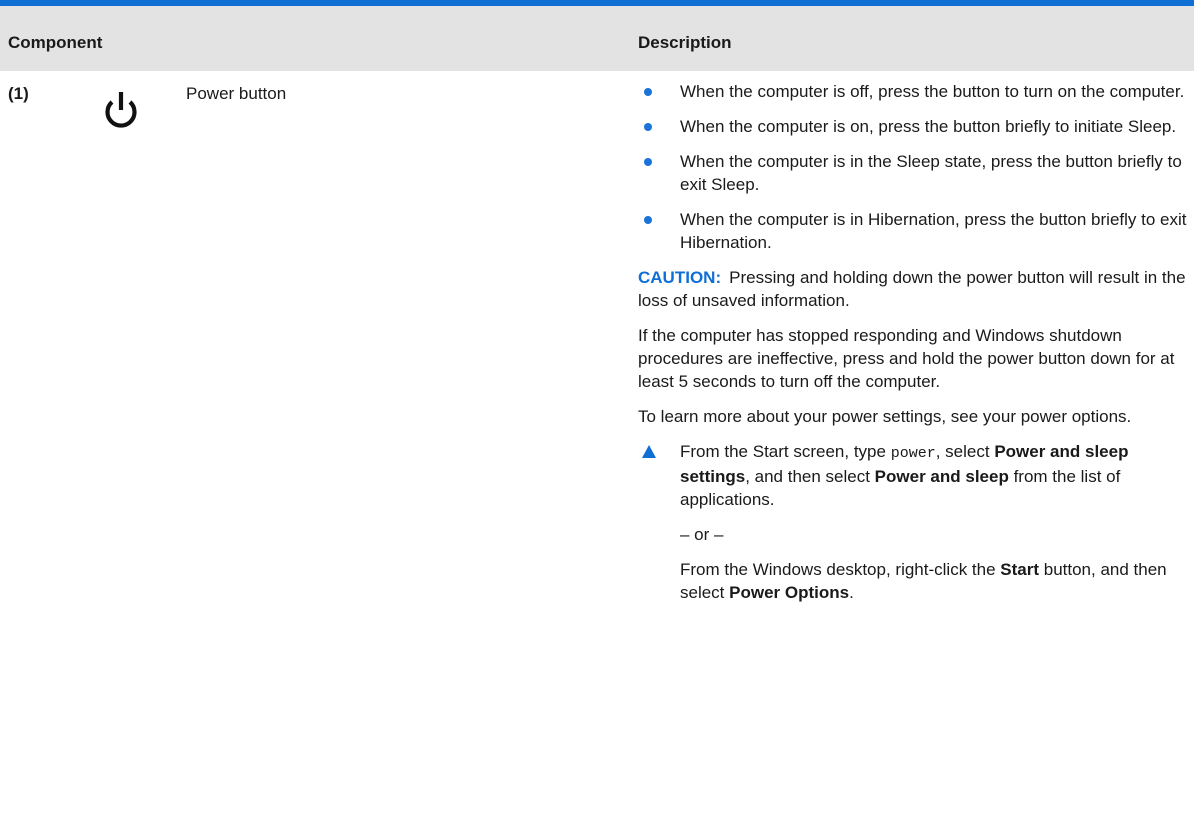 Image resolution: width=1194 pixels, height=835 pixels. I want to click on alt-text-part: ., so click(851, 592).